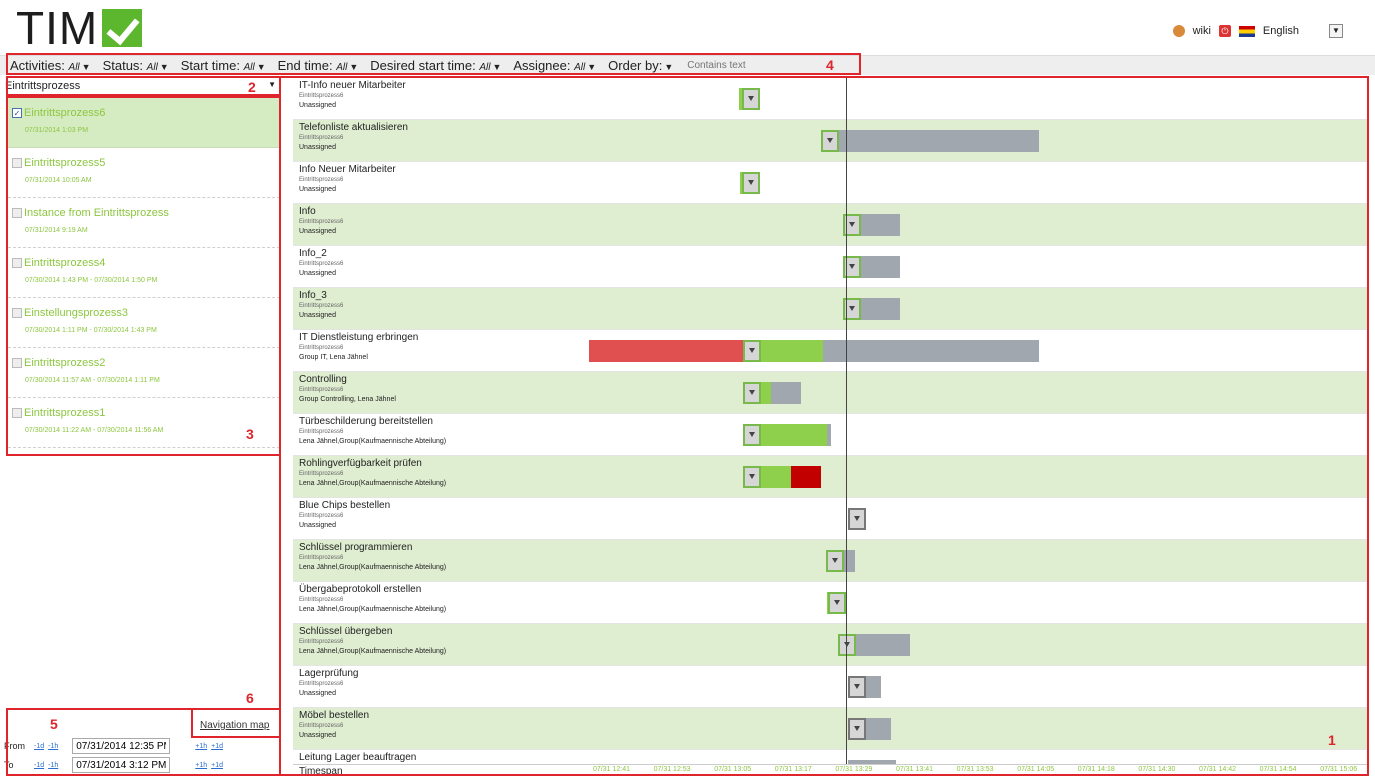 Image resolution: width=1375 pixels, height=776 pixels. Describe the element at coordinates (1202, 31) in the screenshot. I see `user-link: wiki` at that location.